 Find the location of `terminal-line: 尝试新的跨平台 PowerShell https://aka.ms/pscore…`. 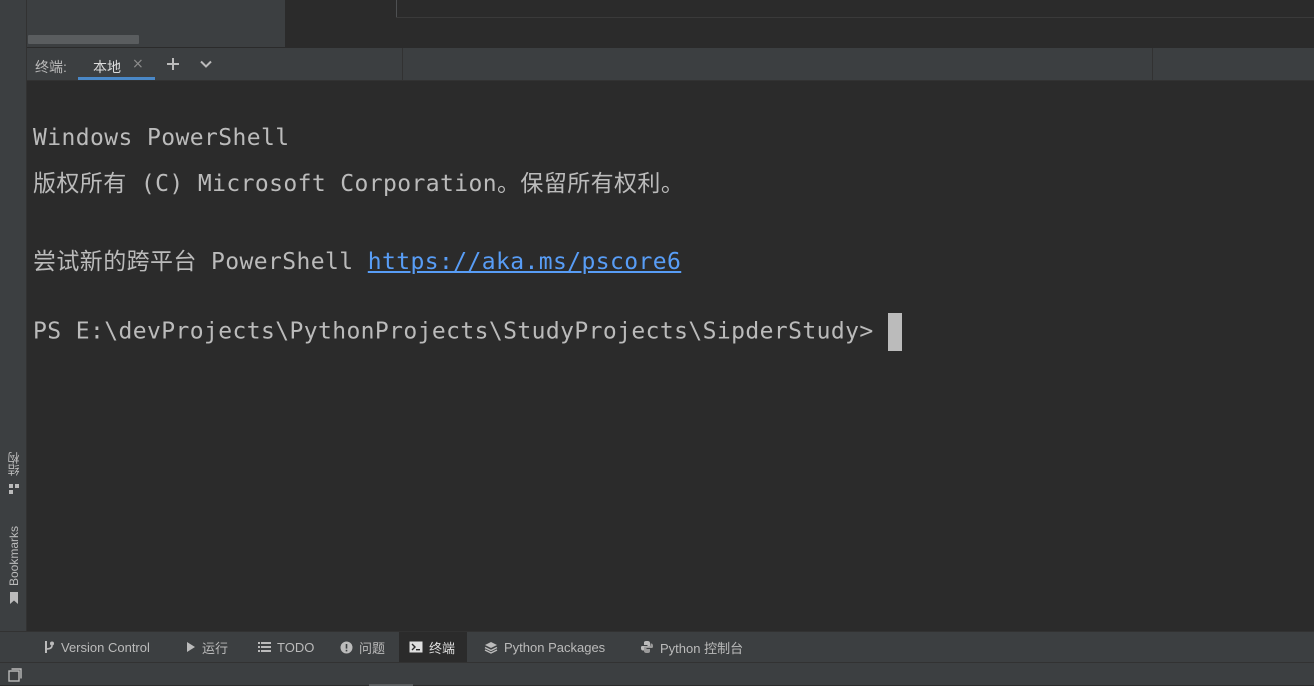

terminal-line: 尝试新的跨平台 PowerShell https://aka.ms/pscore… is located at coordinates (357, 259).